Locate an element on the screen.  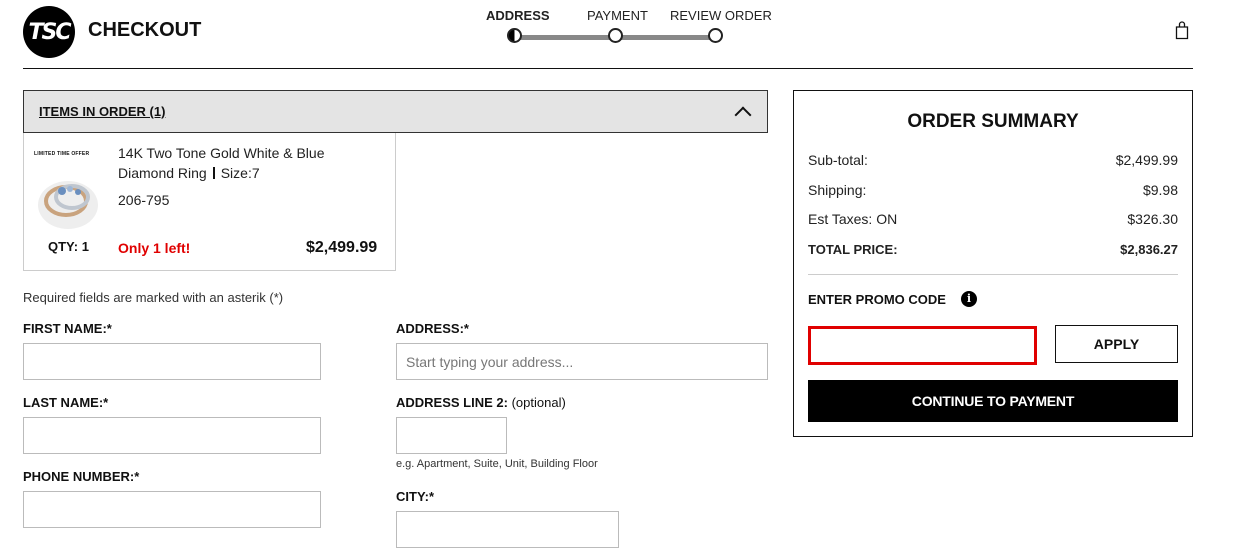
item-size: Size:7 is located at coordinates (240, 173).